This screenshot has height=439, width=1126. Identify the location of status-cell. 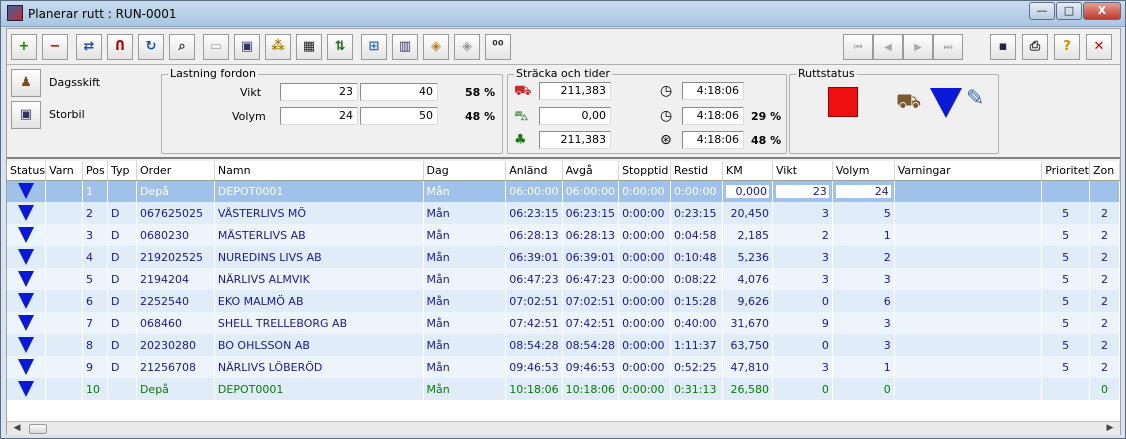
(27, 235).